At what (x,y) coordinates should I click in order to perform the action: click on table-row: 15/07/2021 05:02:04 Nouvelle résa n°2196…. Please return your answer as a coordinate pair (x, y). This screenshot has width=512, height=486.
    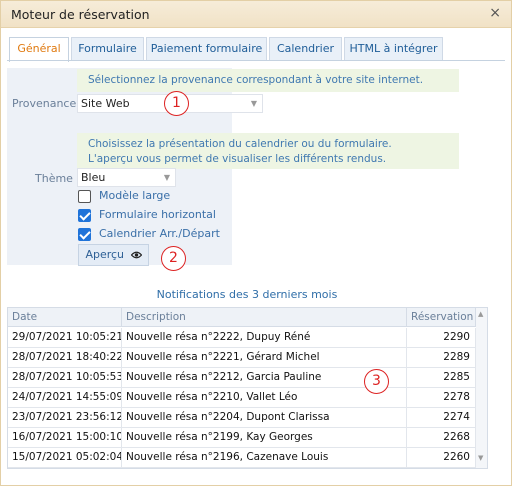
    Looking at the image, I should click on (242, 458).